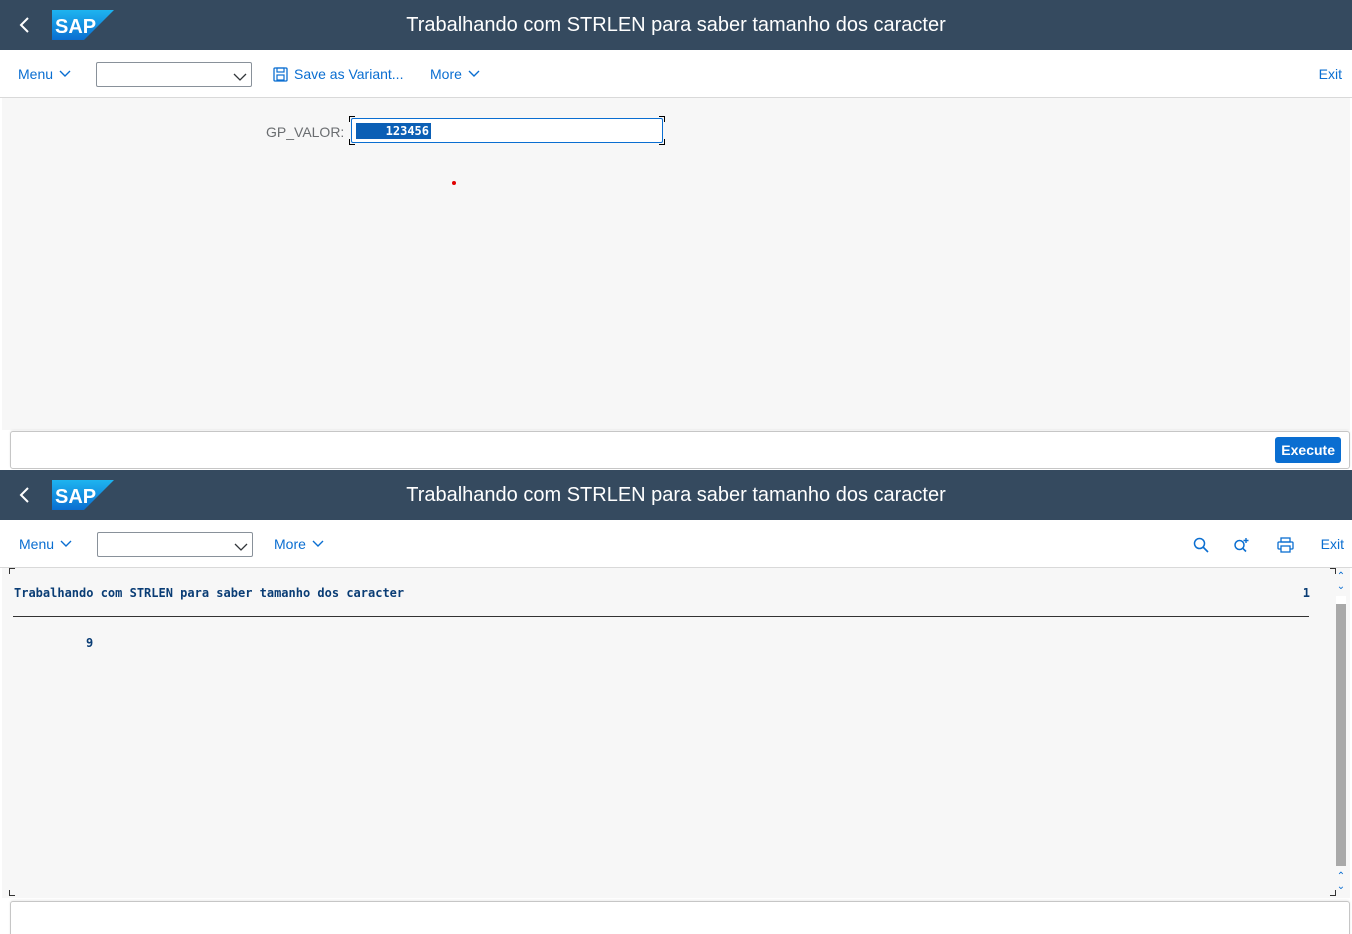 This screenshot has width=1352, height=934. I want to click on toolbar: Menu Save as Variant... More Exit, so click(676, 74).